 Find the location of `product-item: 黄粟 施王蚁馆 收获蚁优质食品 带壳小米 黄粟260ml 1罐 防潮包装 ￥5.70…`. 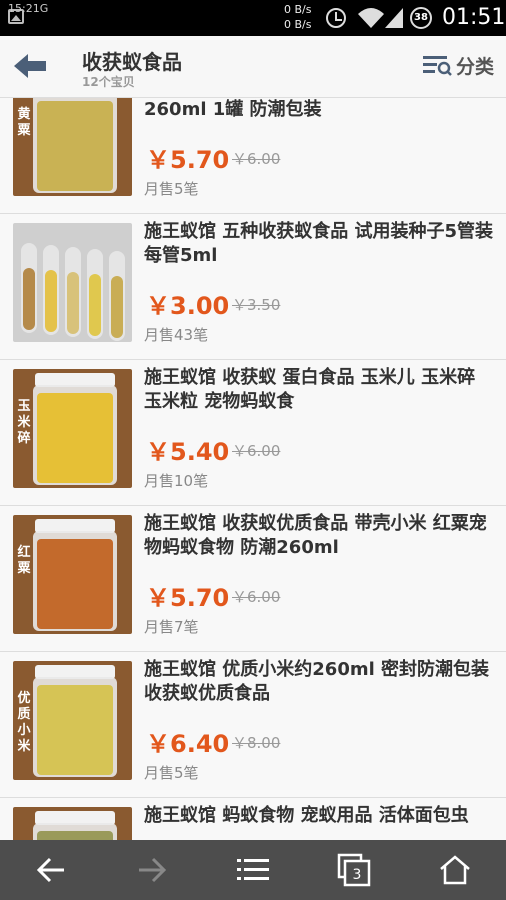

product-item: 黄粟 施王蚁馆 收获蚁优质食品 带壳小米 黄粟260ml 1罐 防潮包装 ￥5.70… is located at coordinates (253, 156).